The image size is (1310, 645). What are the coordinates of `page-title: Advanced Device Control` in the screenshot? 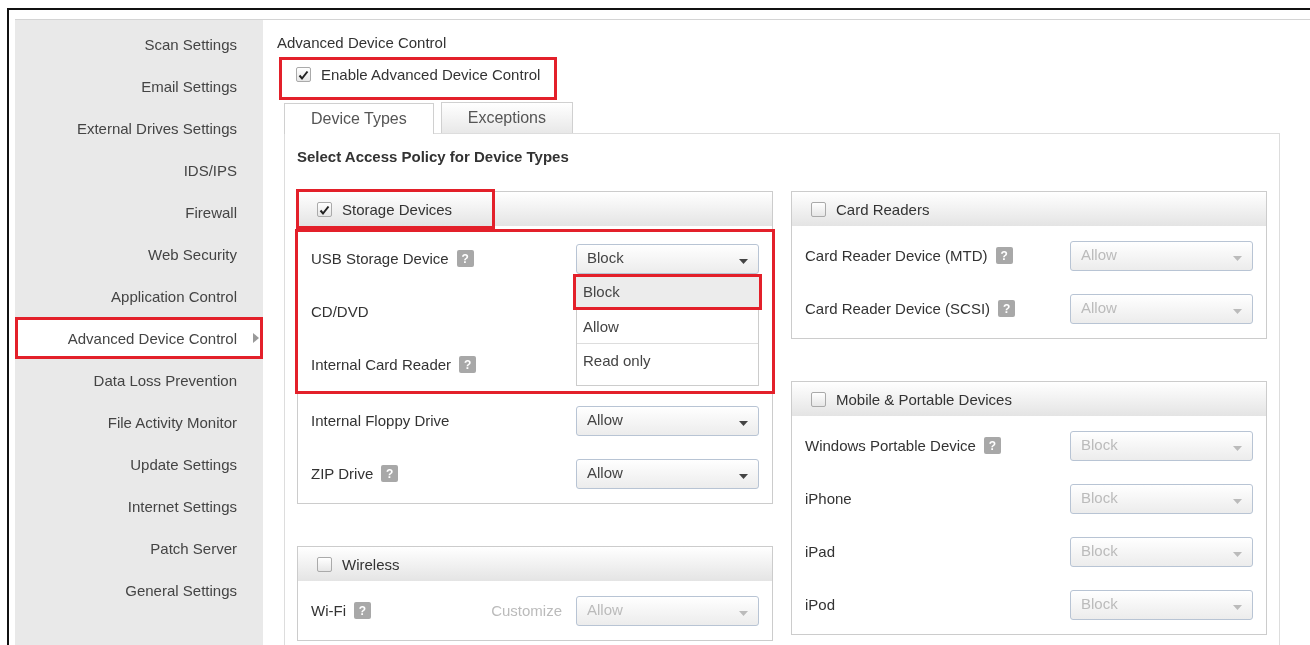 It's located at (362, 42).